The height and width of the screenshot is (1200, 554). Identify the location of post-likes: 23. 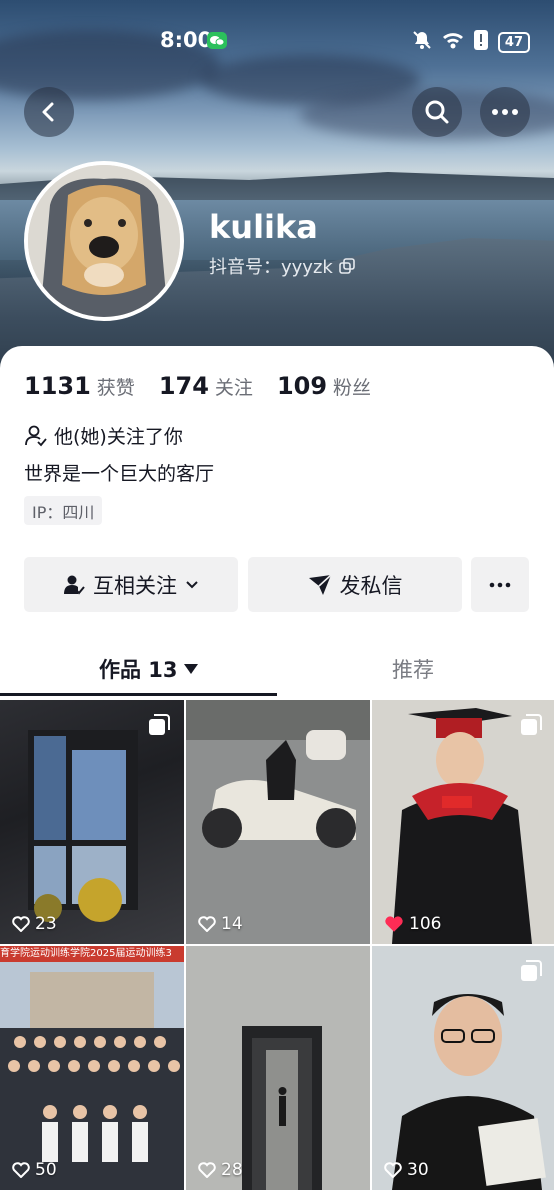
(34, 924).